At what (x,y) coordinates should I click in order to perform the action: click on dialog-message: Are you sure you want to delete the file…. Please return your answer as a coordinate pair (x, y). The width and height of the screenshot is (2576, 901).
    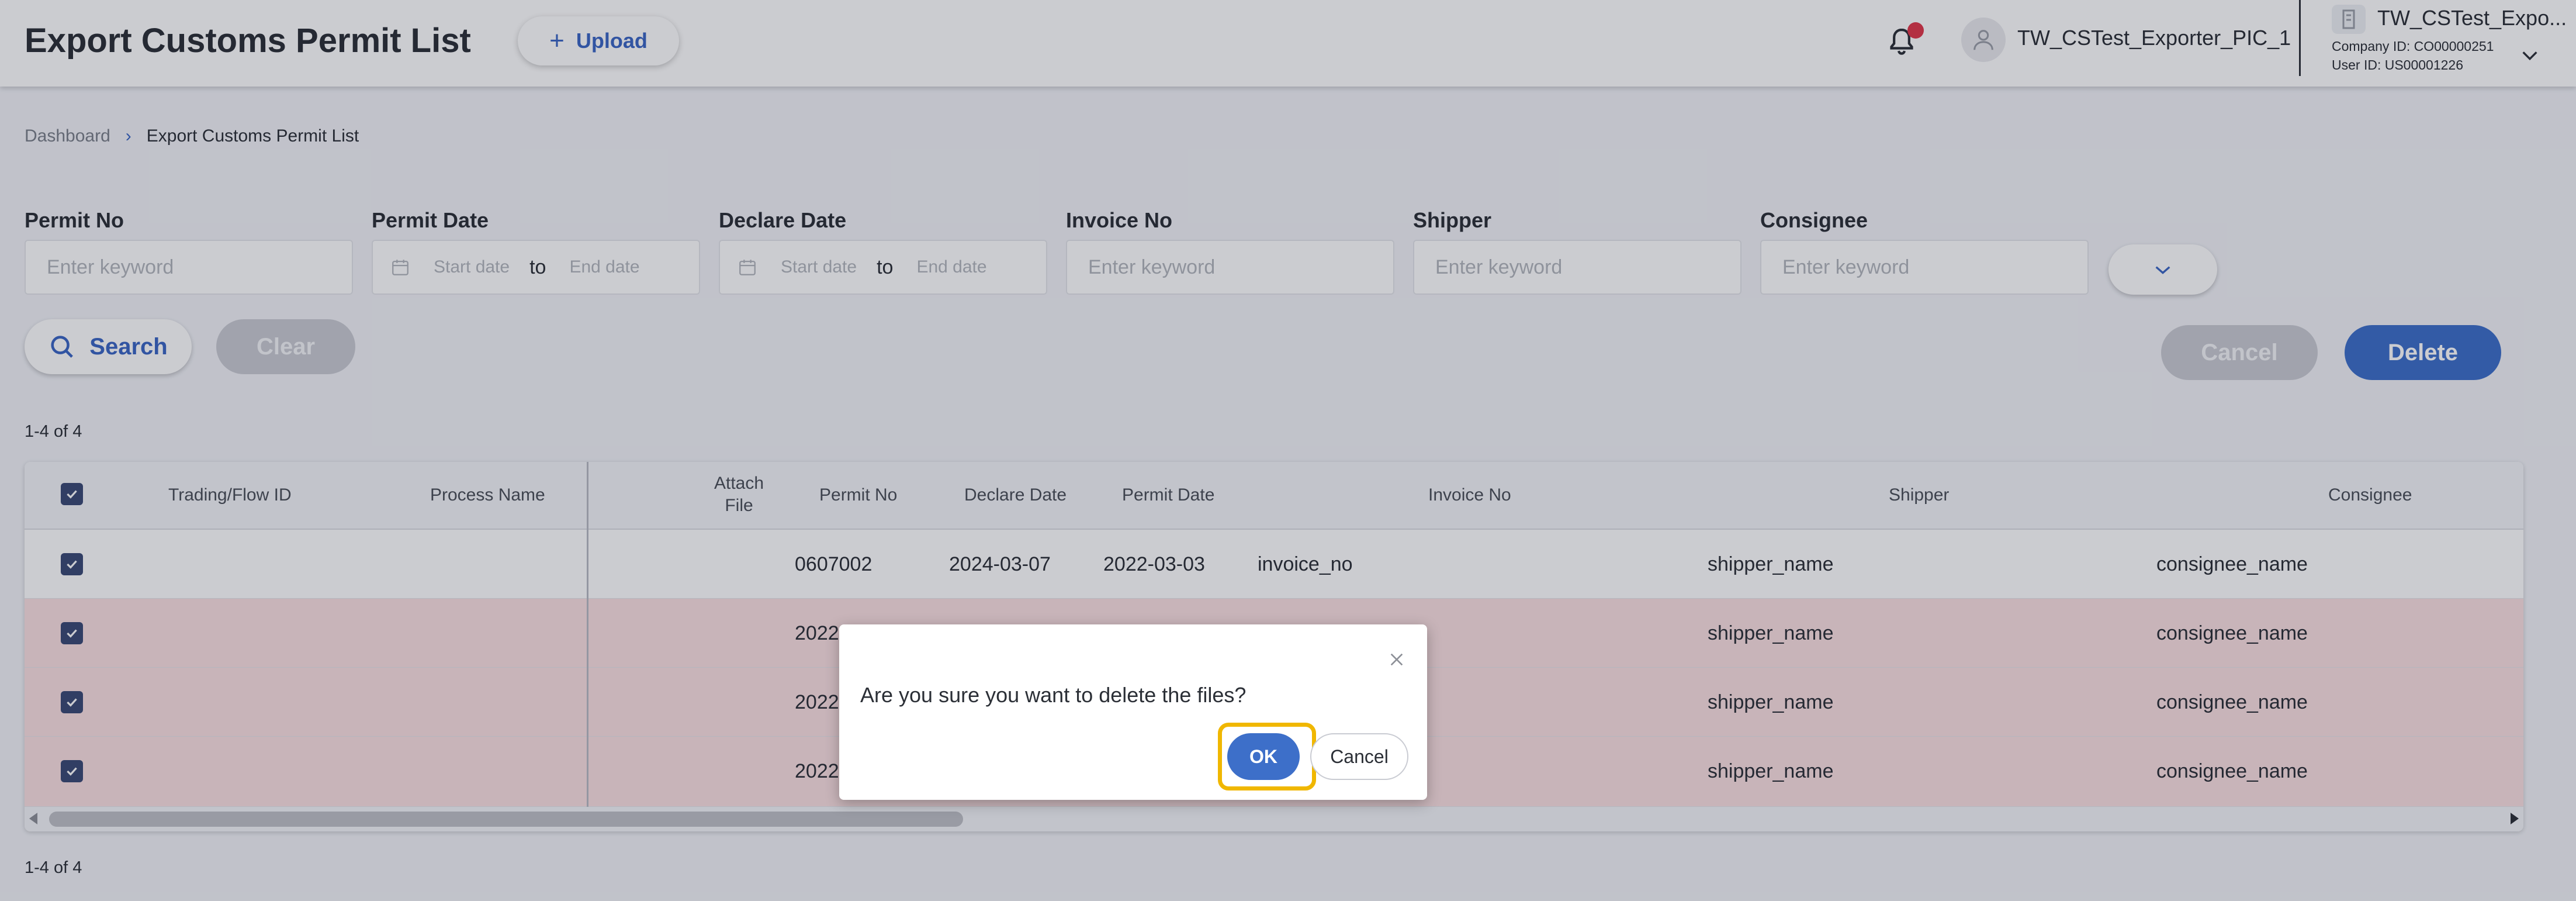
    Looking at the image, I should click on (1053, 695).